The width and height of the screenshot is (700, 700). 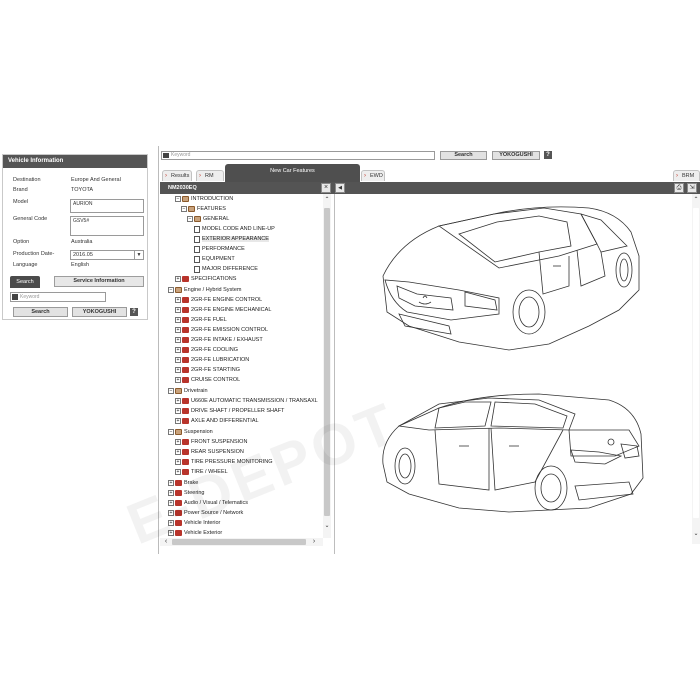 I want to click on production-date-select: 2016.05 ▼, so click(x=107, y=255).